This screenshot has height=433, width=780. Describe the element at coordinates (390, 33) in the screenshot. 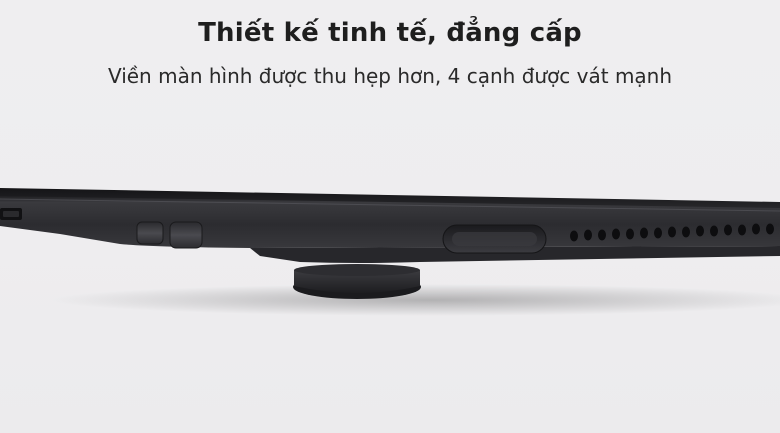

I see `banner-headline: Thiết kế tinh tế, đẳng cấp` at that location.